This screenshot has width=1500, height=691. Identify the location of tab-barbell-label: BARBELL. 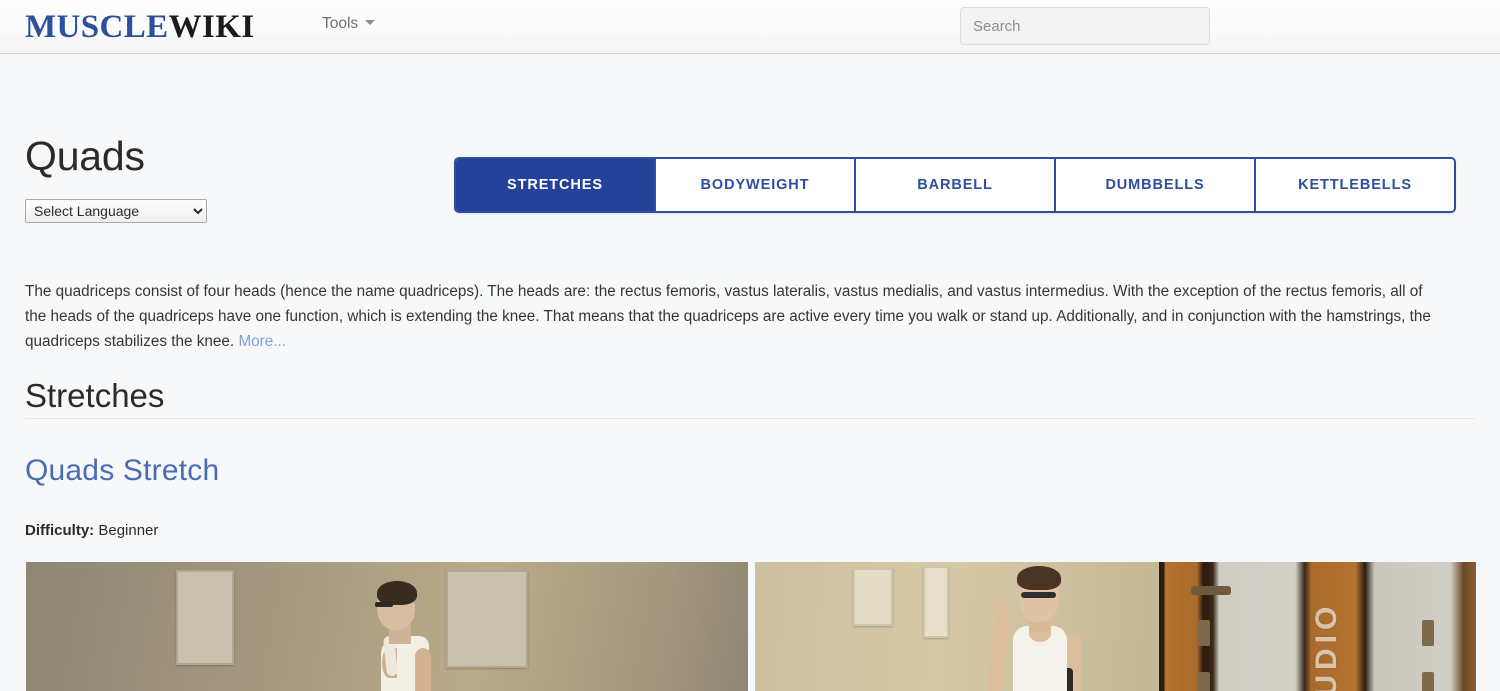
(955, 185).